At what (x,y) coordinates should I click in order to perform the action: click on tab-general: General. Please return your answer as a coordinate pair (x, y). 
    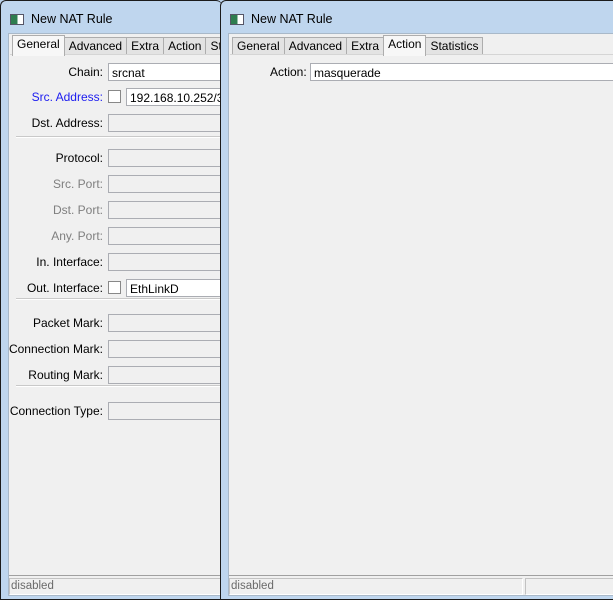
    Looking at the image, I should click on (38, 45).